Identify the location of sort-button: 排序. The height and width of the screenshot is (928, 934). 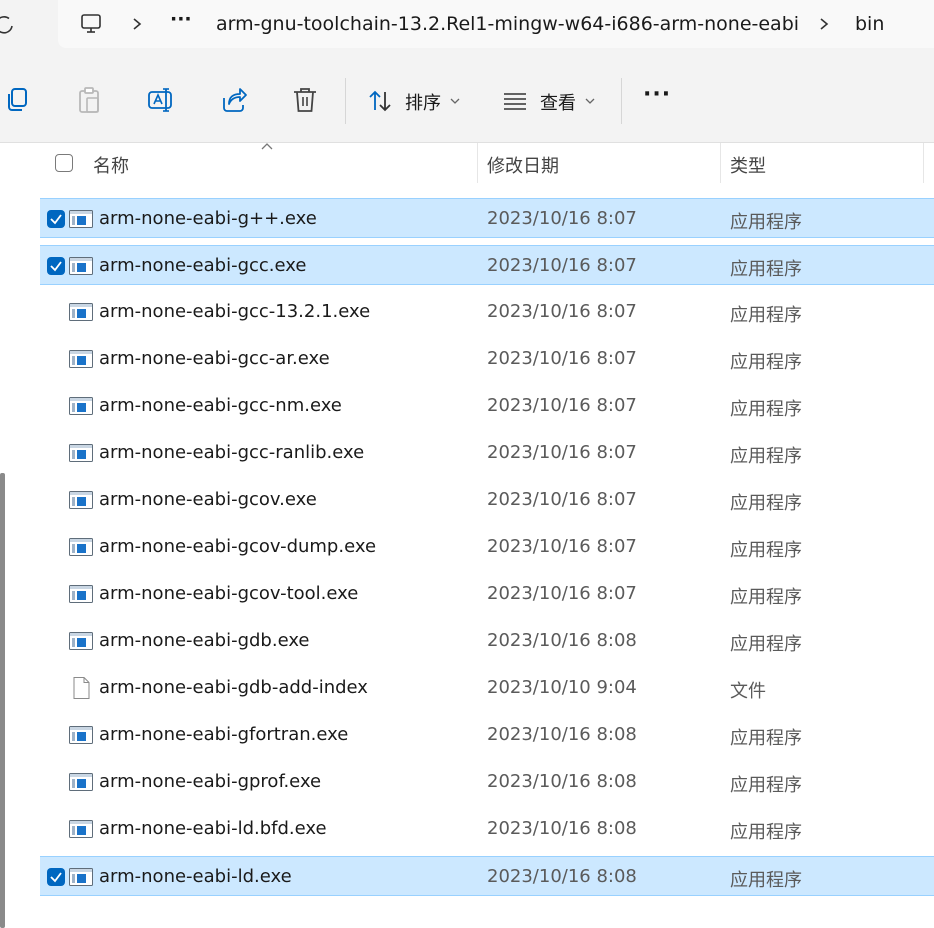
(417, 101).